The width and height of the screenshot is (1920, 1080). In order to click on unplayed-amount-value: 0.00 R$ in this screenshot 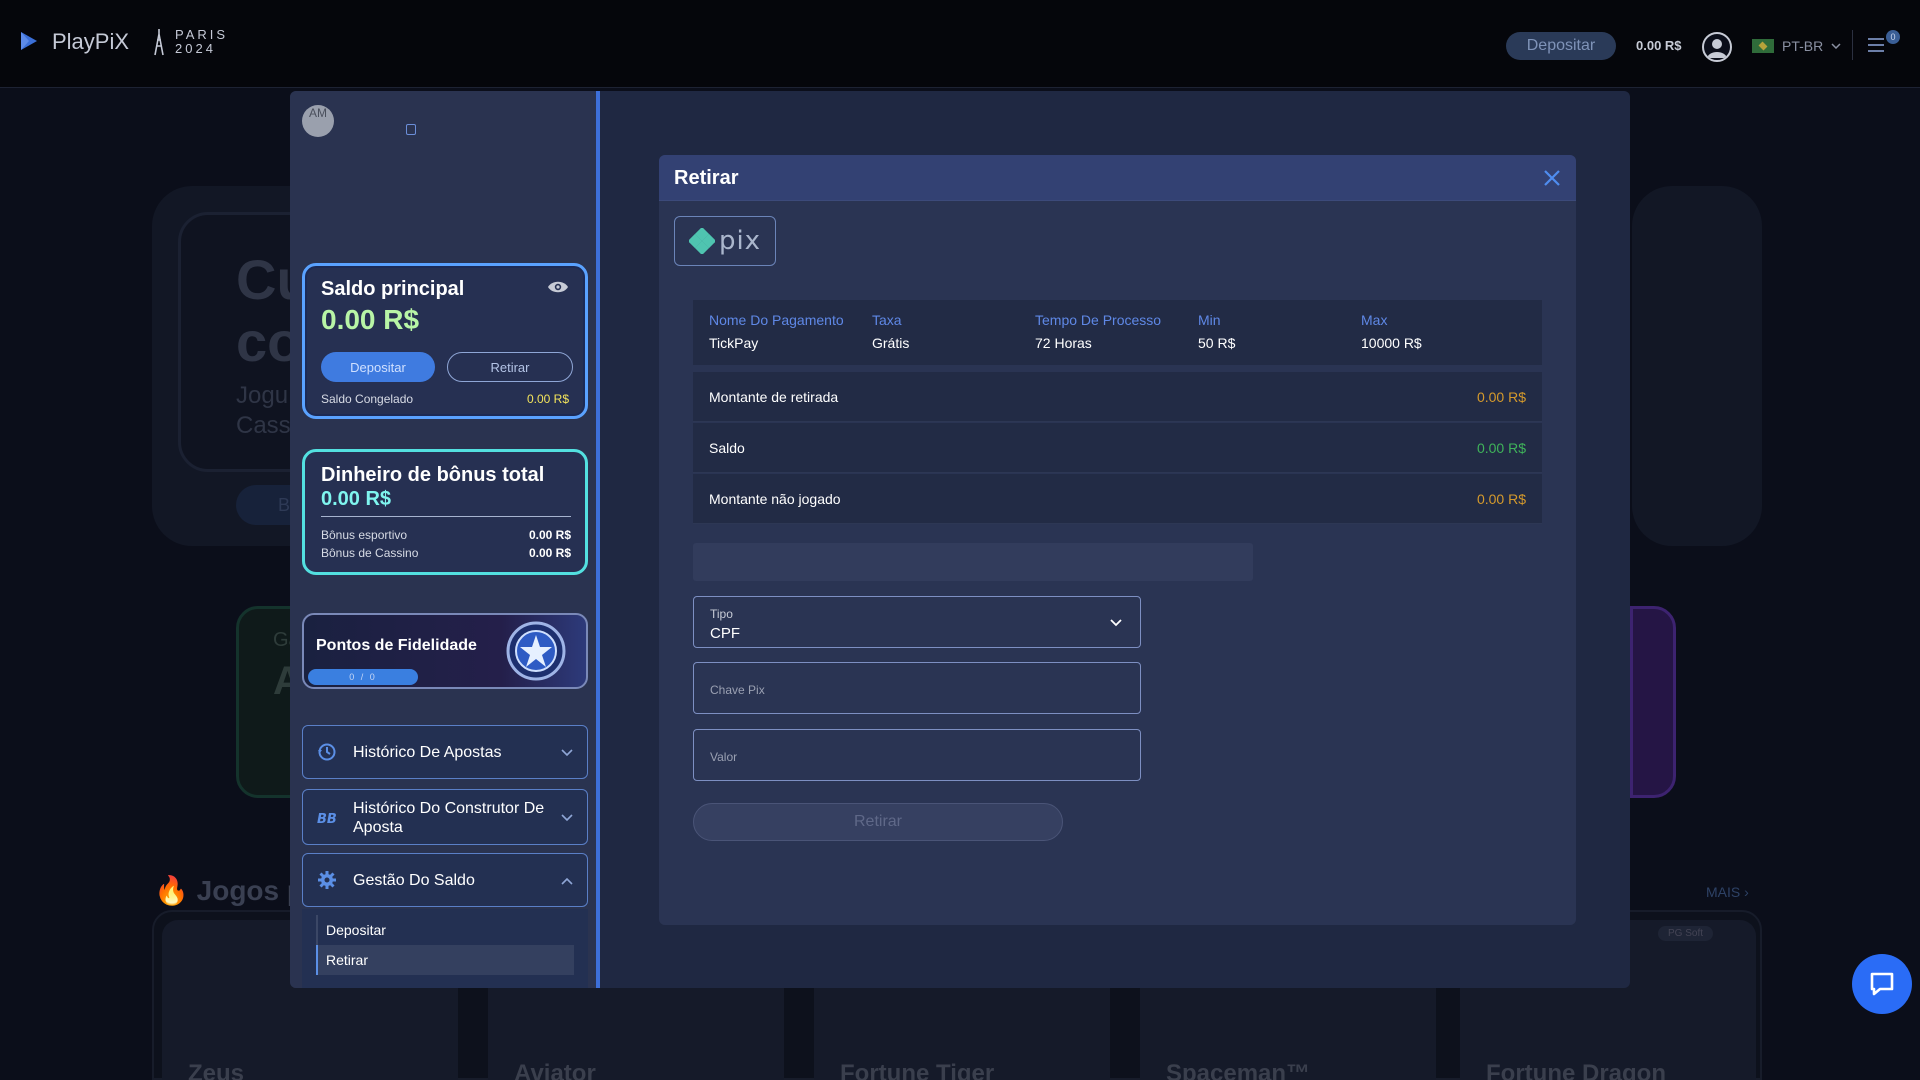, I will do `click(1501, 499)`.